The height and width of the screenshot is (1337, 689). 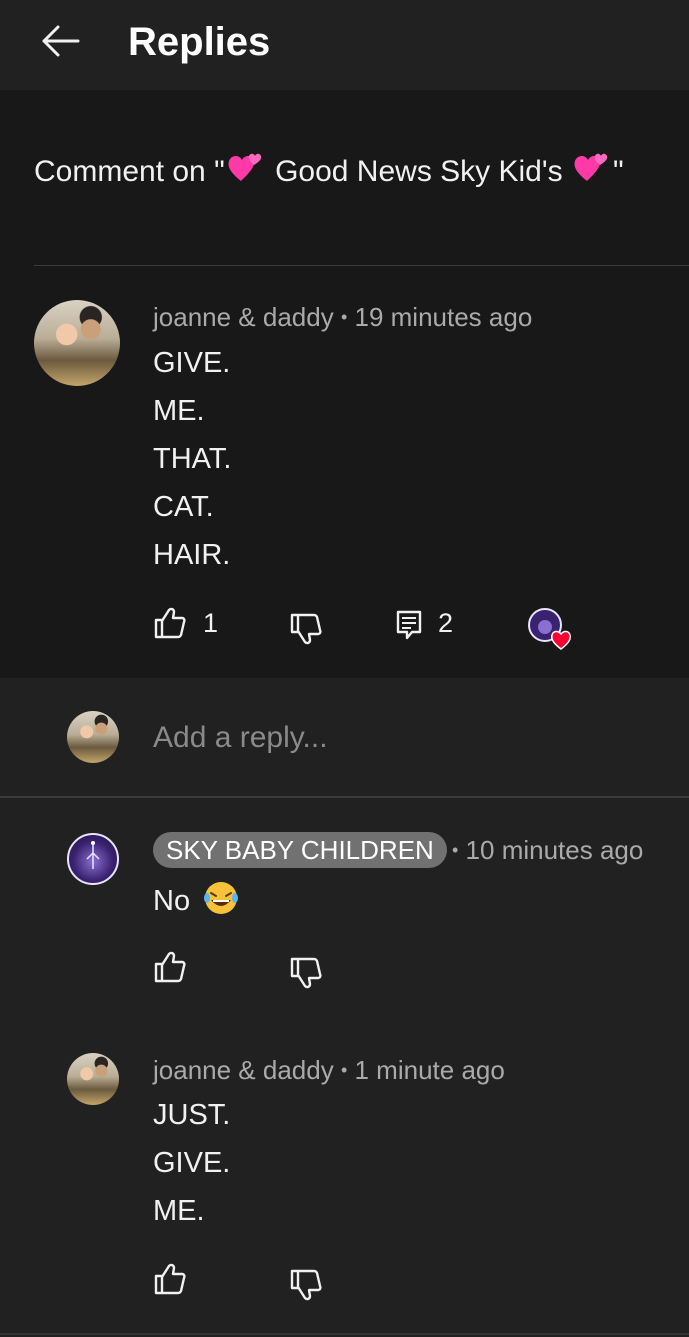 What do you see at coordinates (211, 622) in the screenshot?
I see `like-count: 1` at bounding box center [211, 622].